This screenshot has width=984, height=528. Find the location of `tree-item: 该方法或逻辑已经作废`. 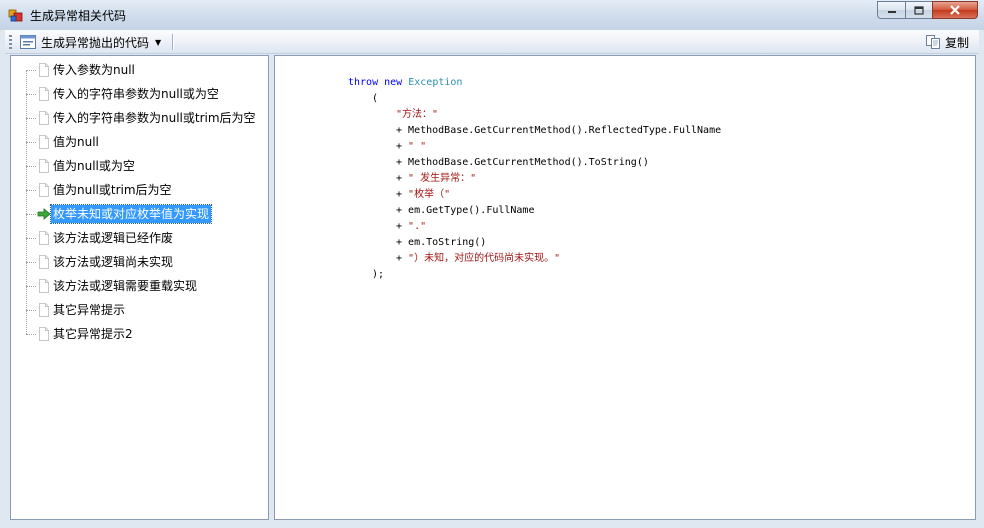

tree-item: 该方法或逻辑已经作废 is located at coordinates (139, 238).